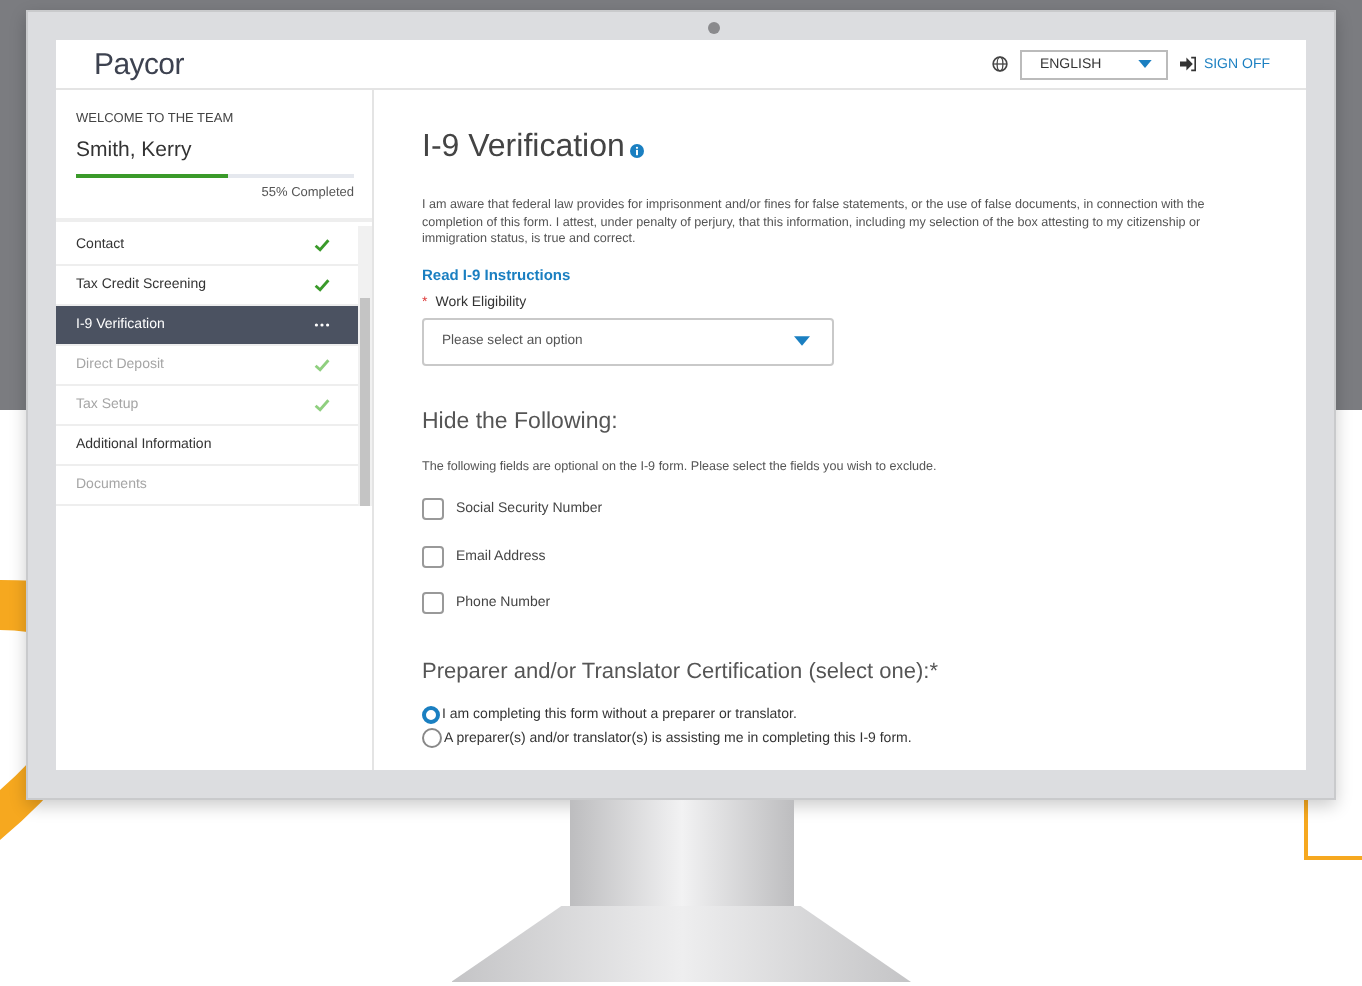 The image size is (1362, 986). Describe the element at coordinates (637, 151) in the screenshot. I see `info-icon` at that location.